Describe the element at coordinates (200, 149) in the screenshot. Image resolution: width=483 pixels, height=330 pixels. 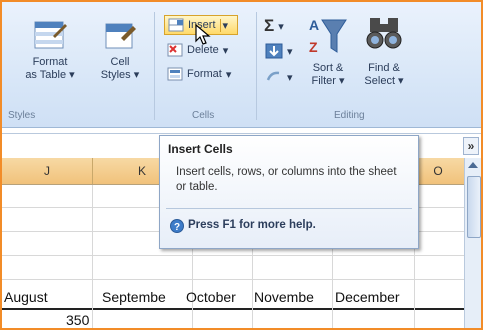
I see `tooltip-title: Insert Cells` at that location.